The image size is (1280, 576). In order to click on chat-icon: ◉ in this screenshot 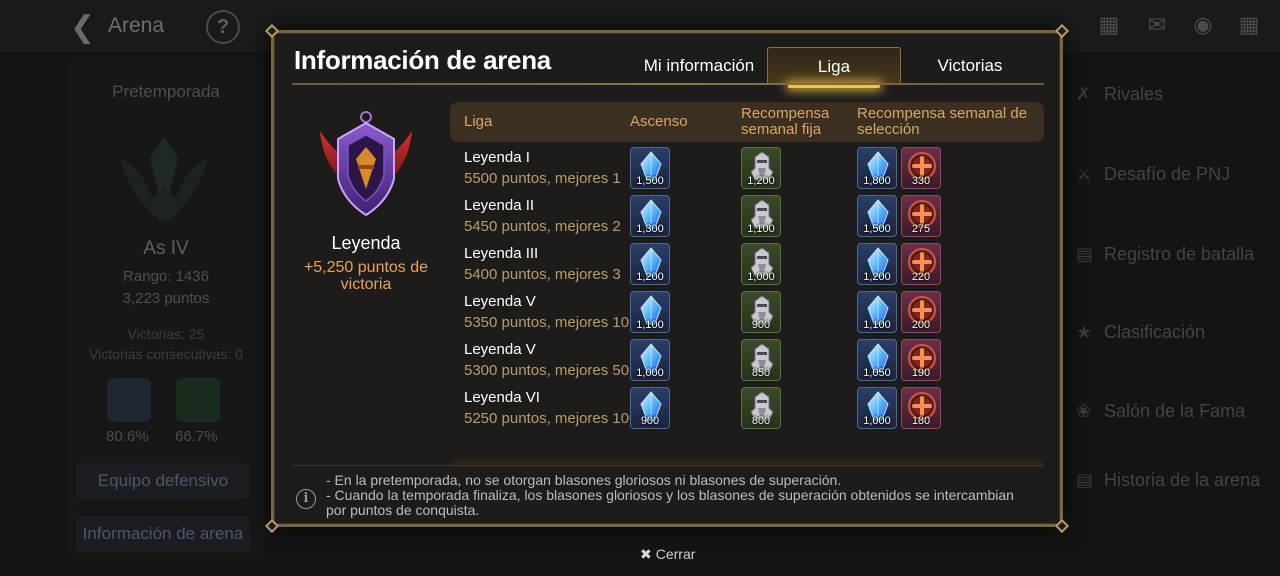, I will do `click(1203, 25)`.